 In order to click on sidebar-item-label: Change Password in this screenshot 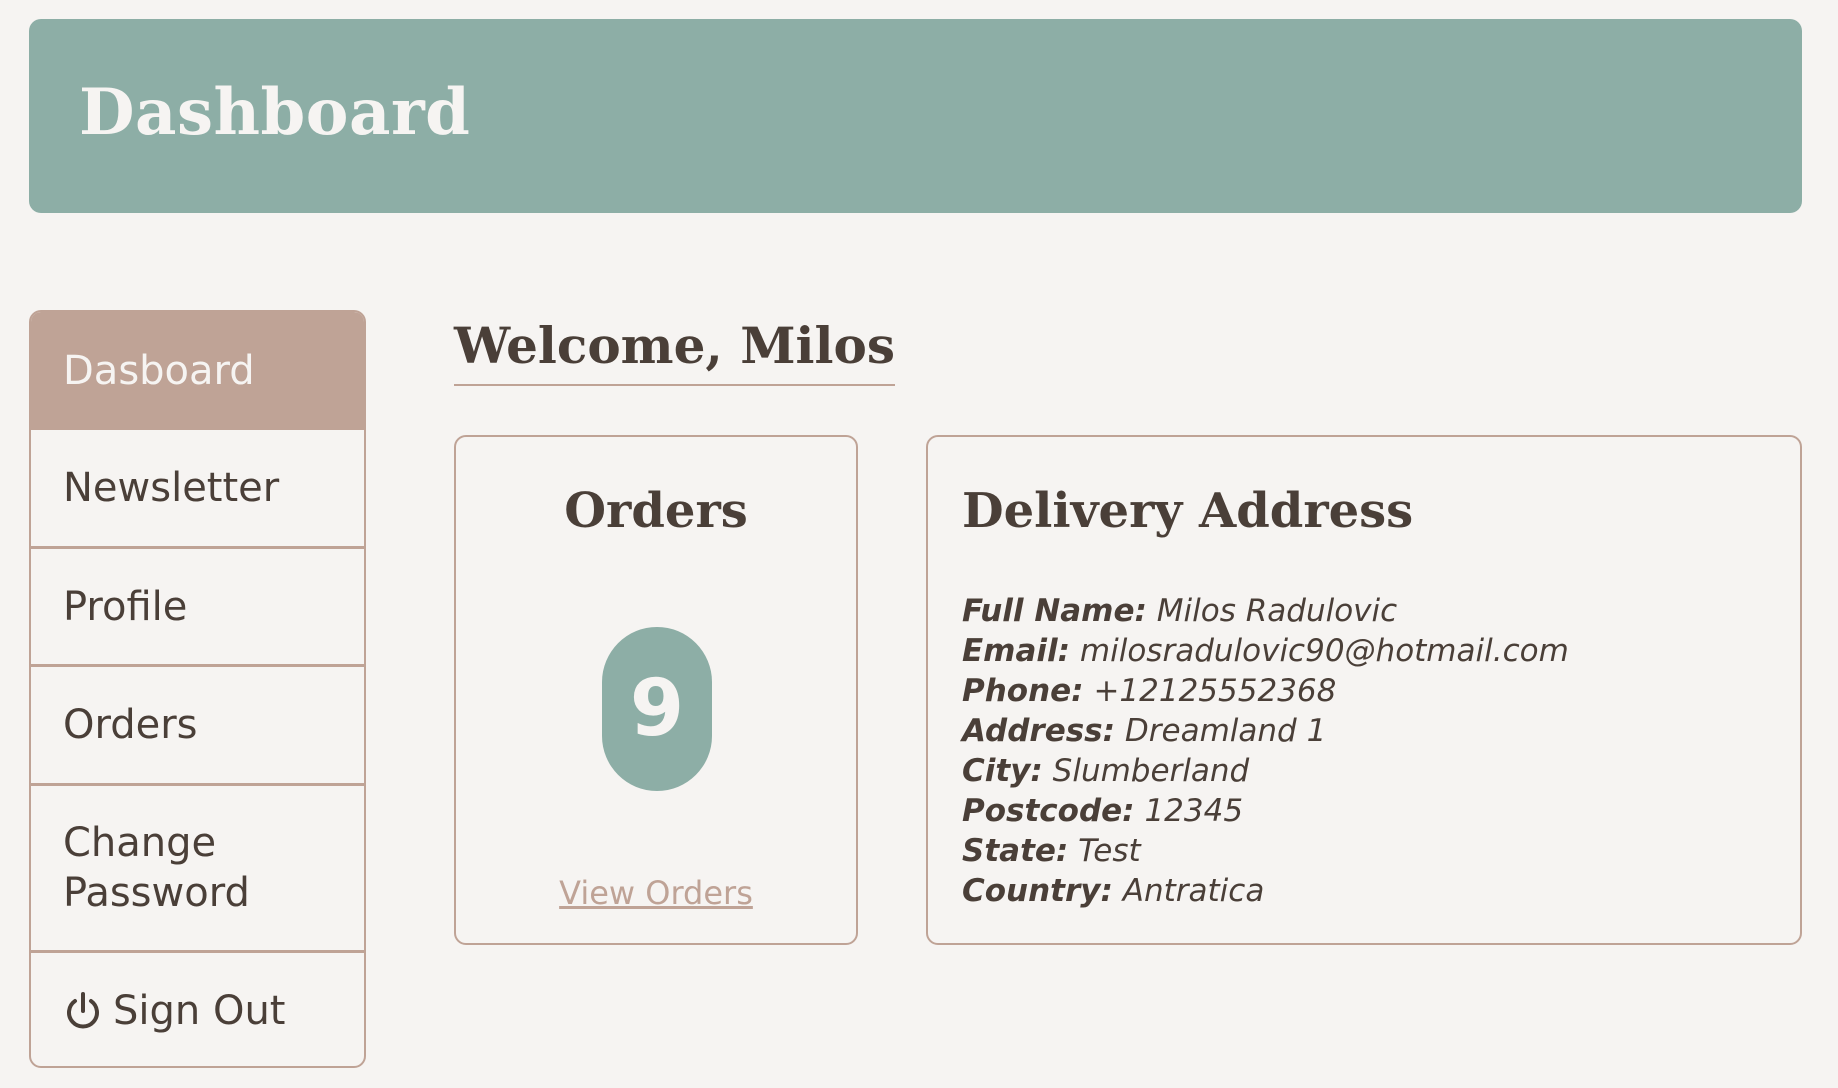, I will do `click(156, 868)`.